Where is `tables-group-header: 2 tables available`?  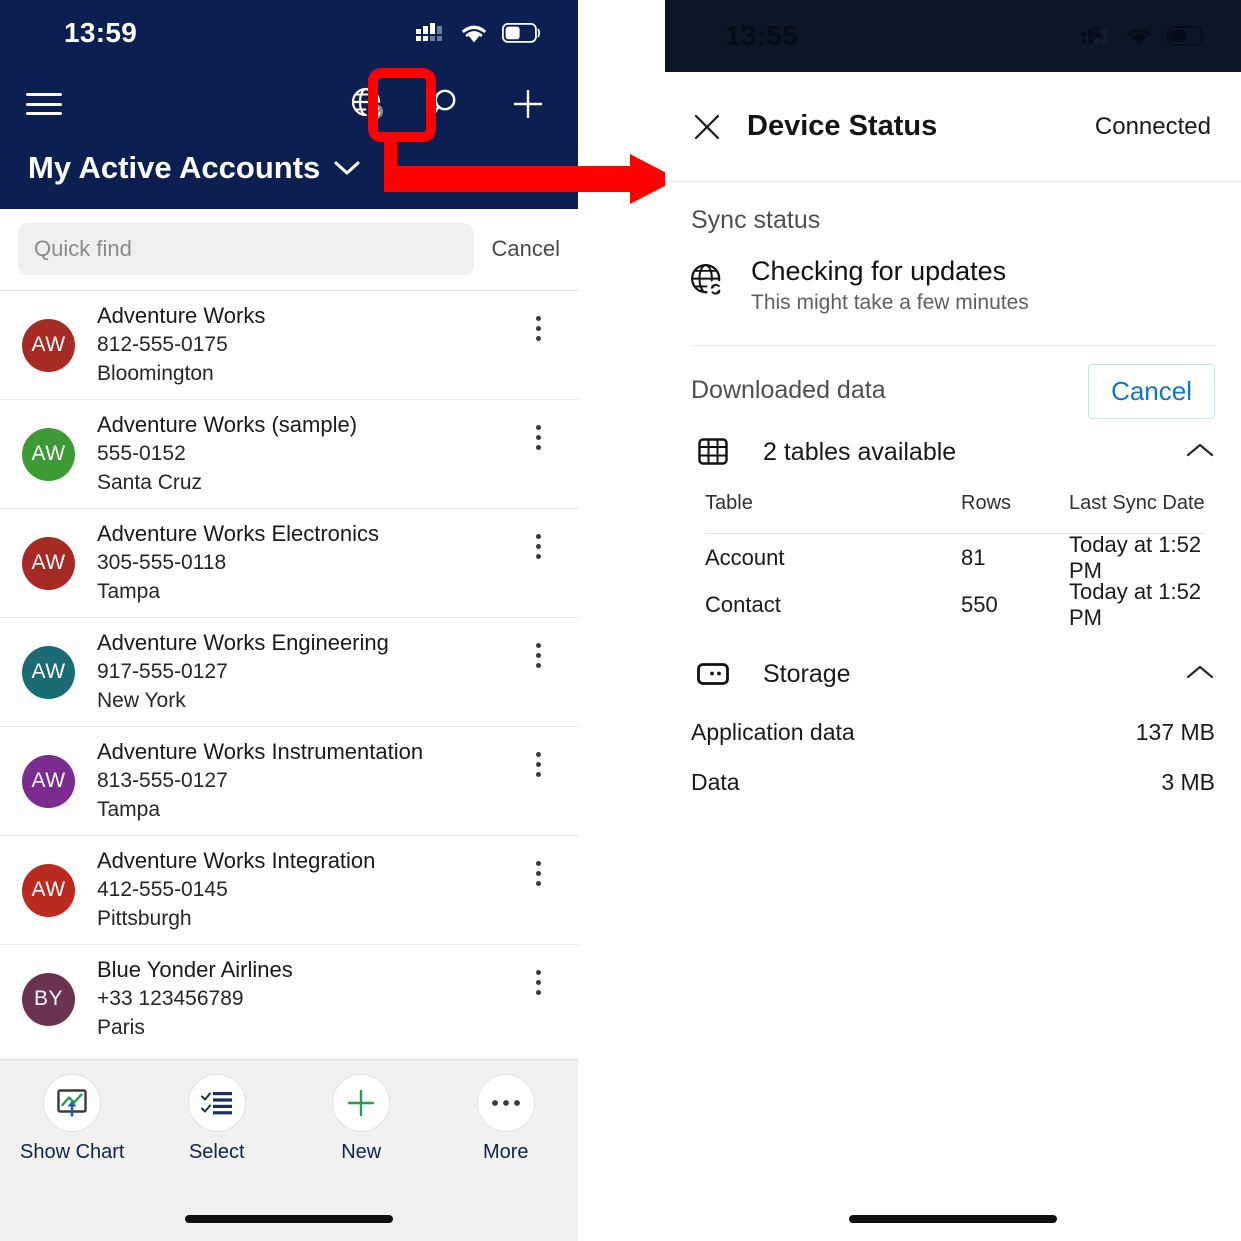
tables-group-header: 2 tables available is located at coordinates (953, 452).